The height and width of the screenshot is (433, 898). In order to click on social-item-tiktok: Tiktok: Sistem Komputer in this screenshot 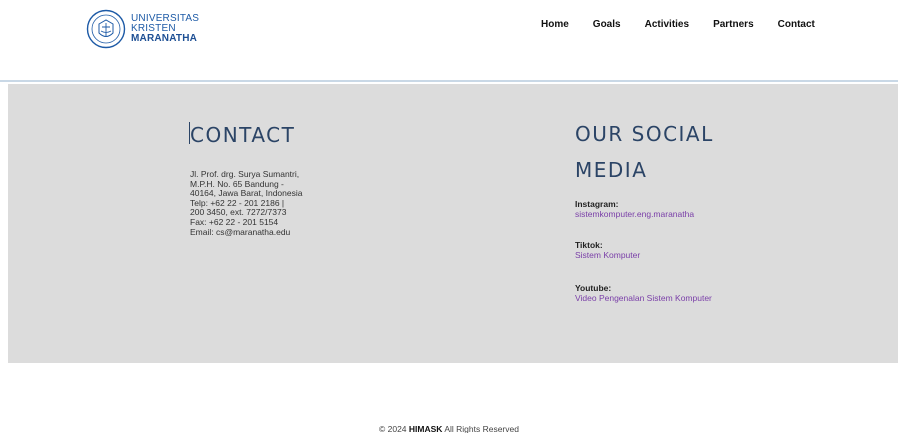, I will do `click(607, 250)`.